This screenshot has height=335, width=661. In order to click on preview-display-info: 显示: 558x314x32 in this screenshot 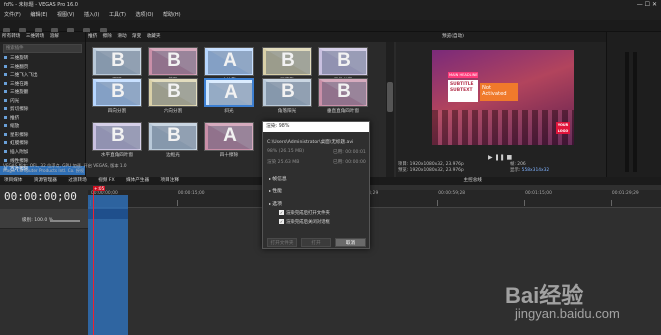, I will do `click(530, 170)`.